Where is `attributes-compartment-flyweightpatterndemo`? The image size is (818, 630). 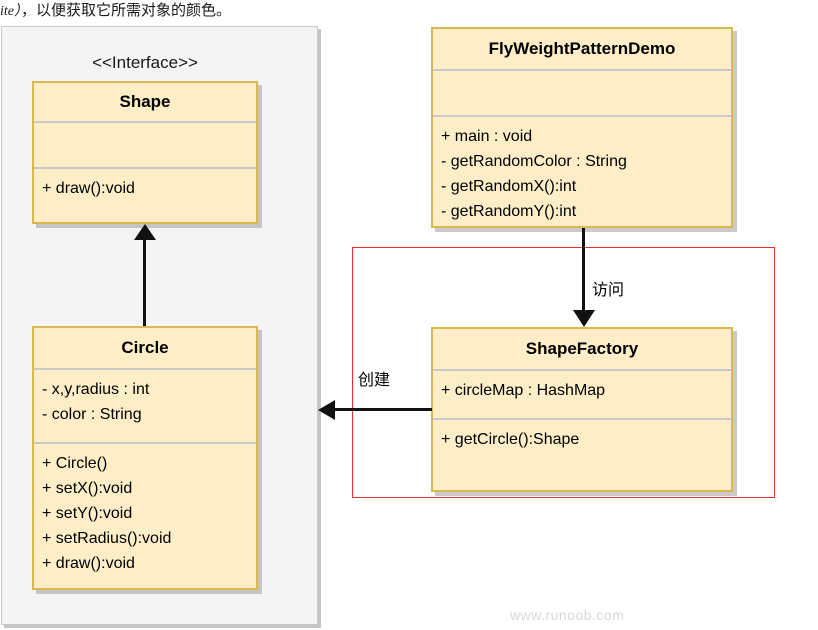
attributes-compartment-flyweightpatterndemo is located at coordinates (582, 93).